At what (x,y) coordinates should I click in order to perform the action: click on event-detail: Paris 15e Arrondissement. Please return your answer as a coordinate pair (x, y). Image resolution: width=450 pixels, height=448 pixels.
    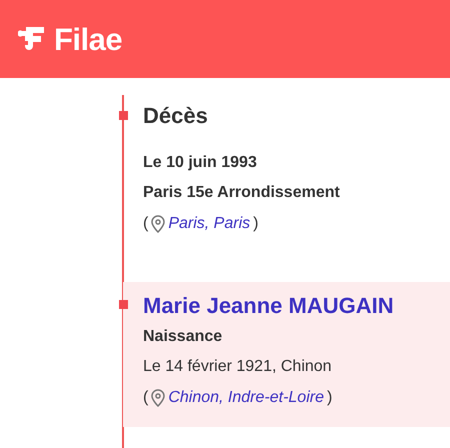
    Looking at the image, I should click on (242, 193).